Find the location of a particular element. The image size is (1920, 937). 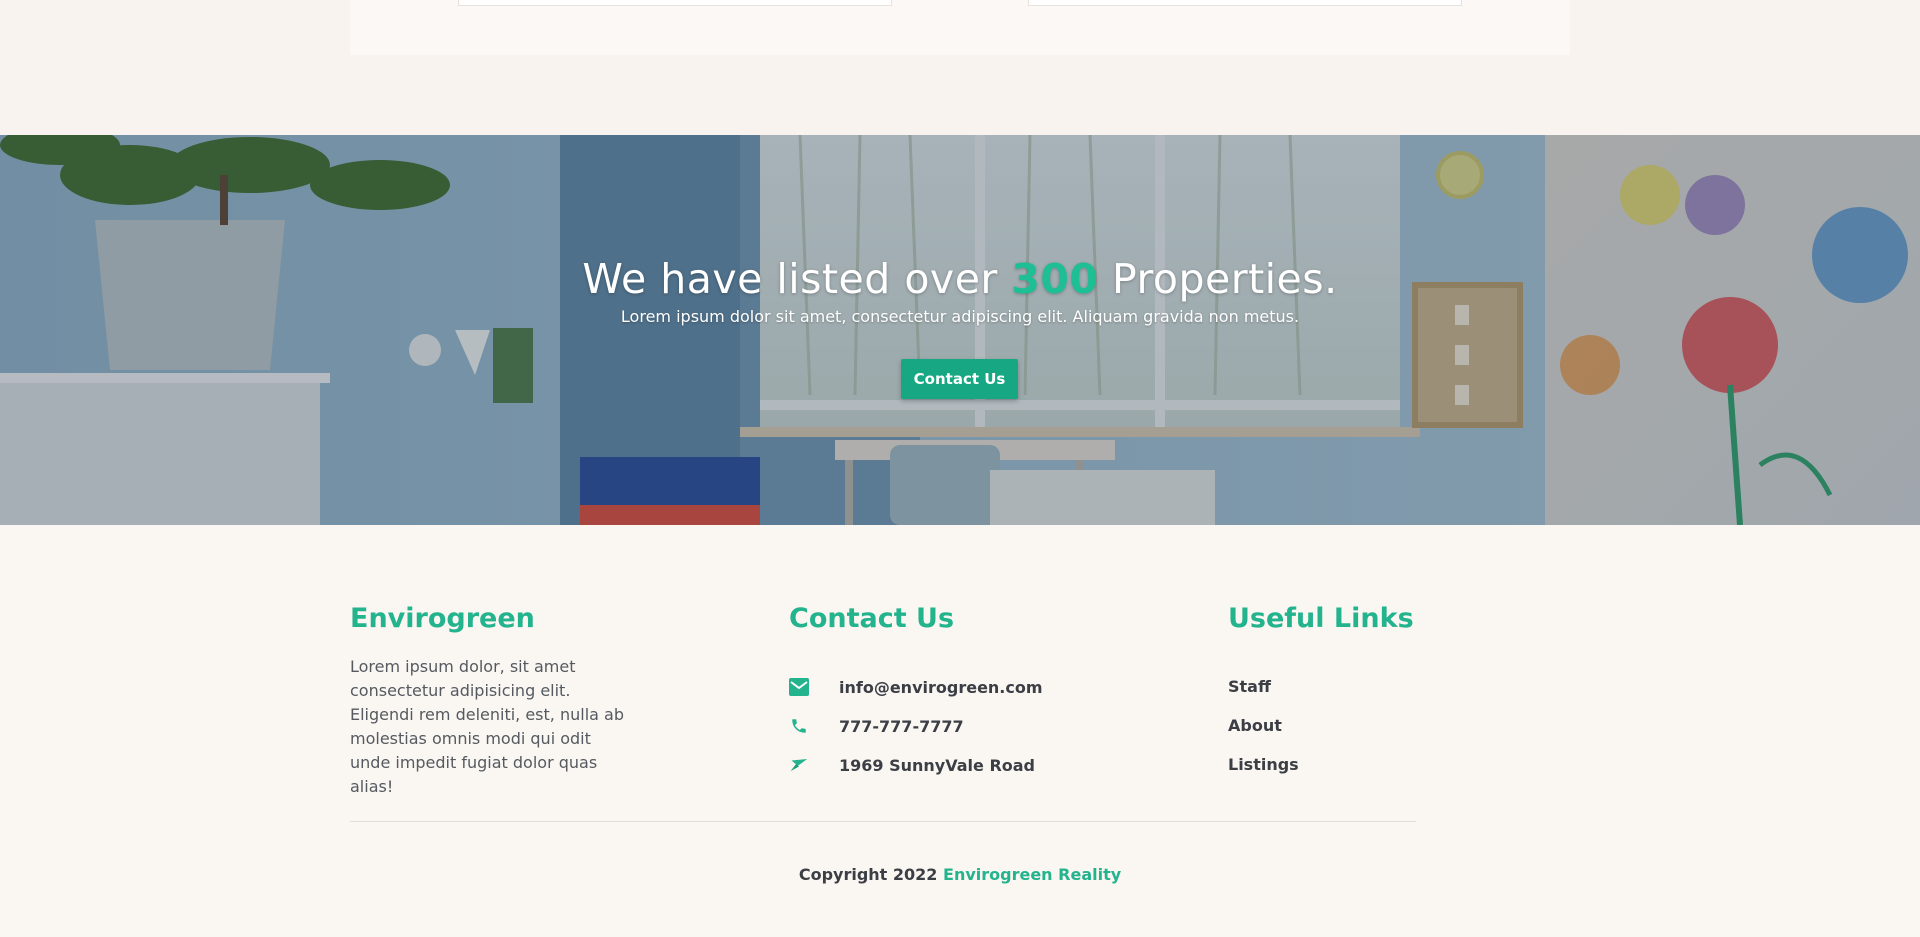

top-section is located at coordinates (960, 67).